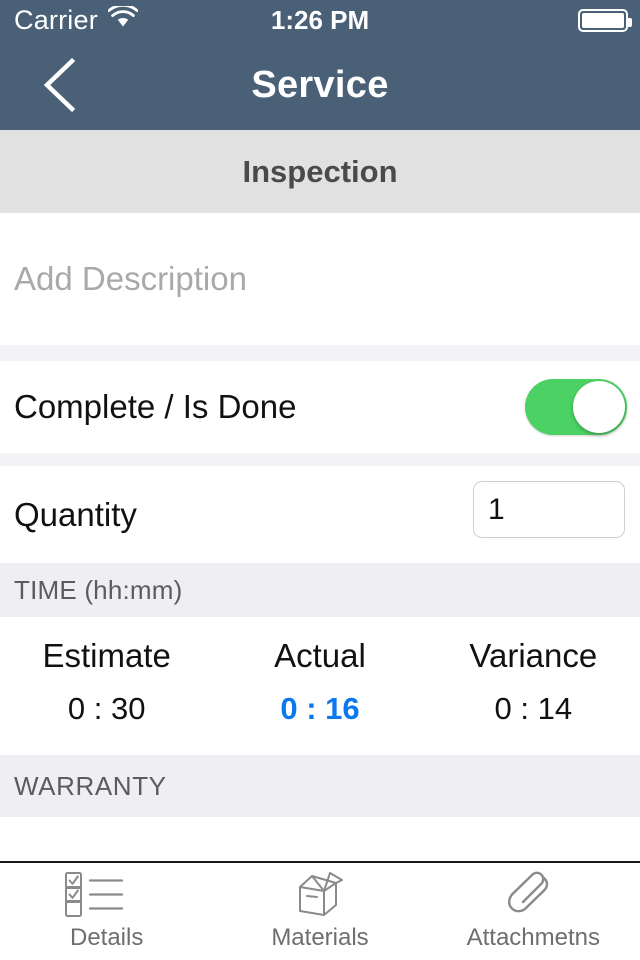 Image resolution: width=640 pixels, height=960 pixels. What do you see at coordinates (106, 708) in the screenshot?
I see `estimate-value: 0 : 30` at bounding box center [106, 708].